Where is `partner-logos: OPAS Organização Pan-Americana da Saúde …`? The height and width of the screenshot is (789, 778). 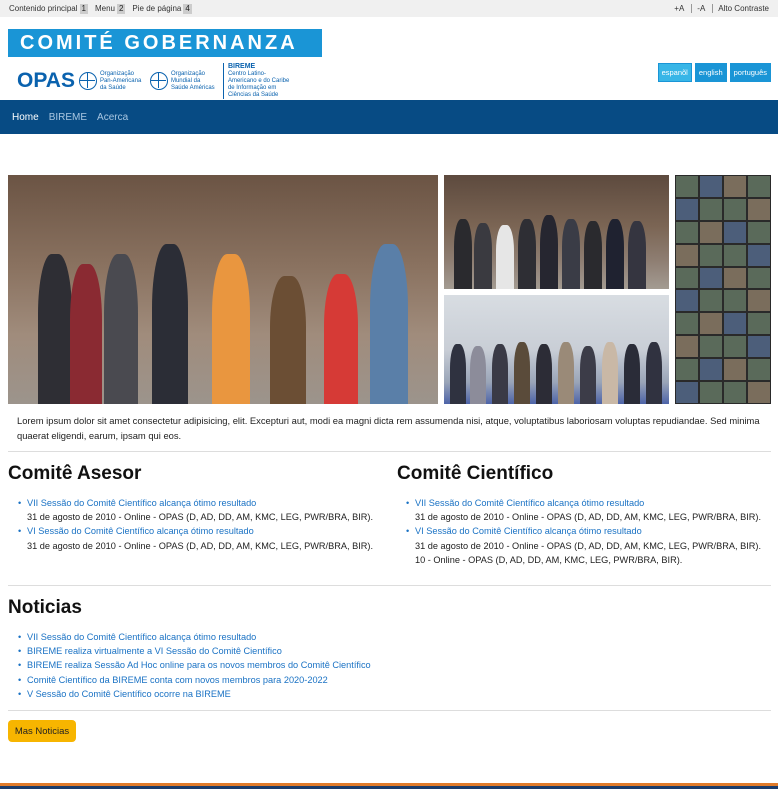 partner-logos: OPAS Organização Pan-Americana da Saúde … is located at coordinates (155, 81).